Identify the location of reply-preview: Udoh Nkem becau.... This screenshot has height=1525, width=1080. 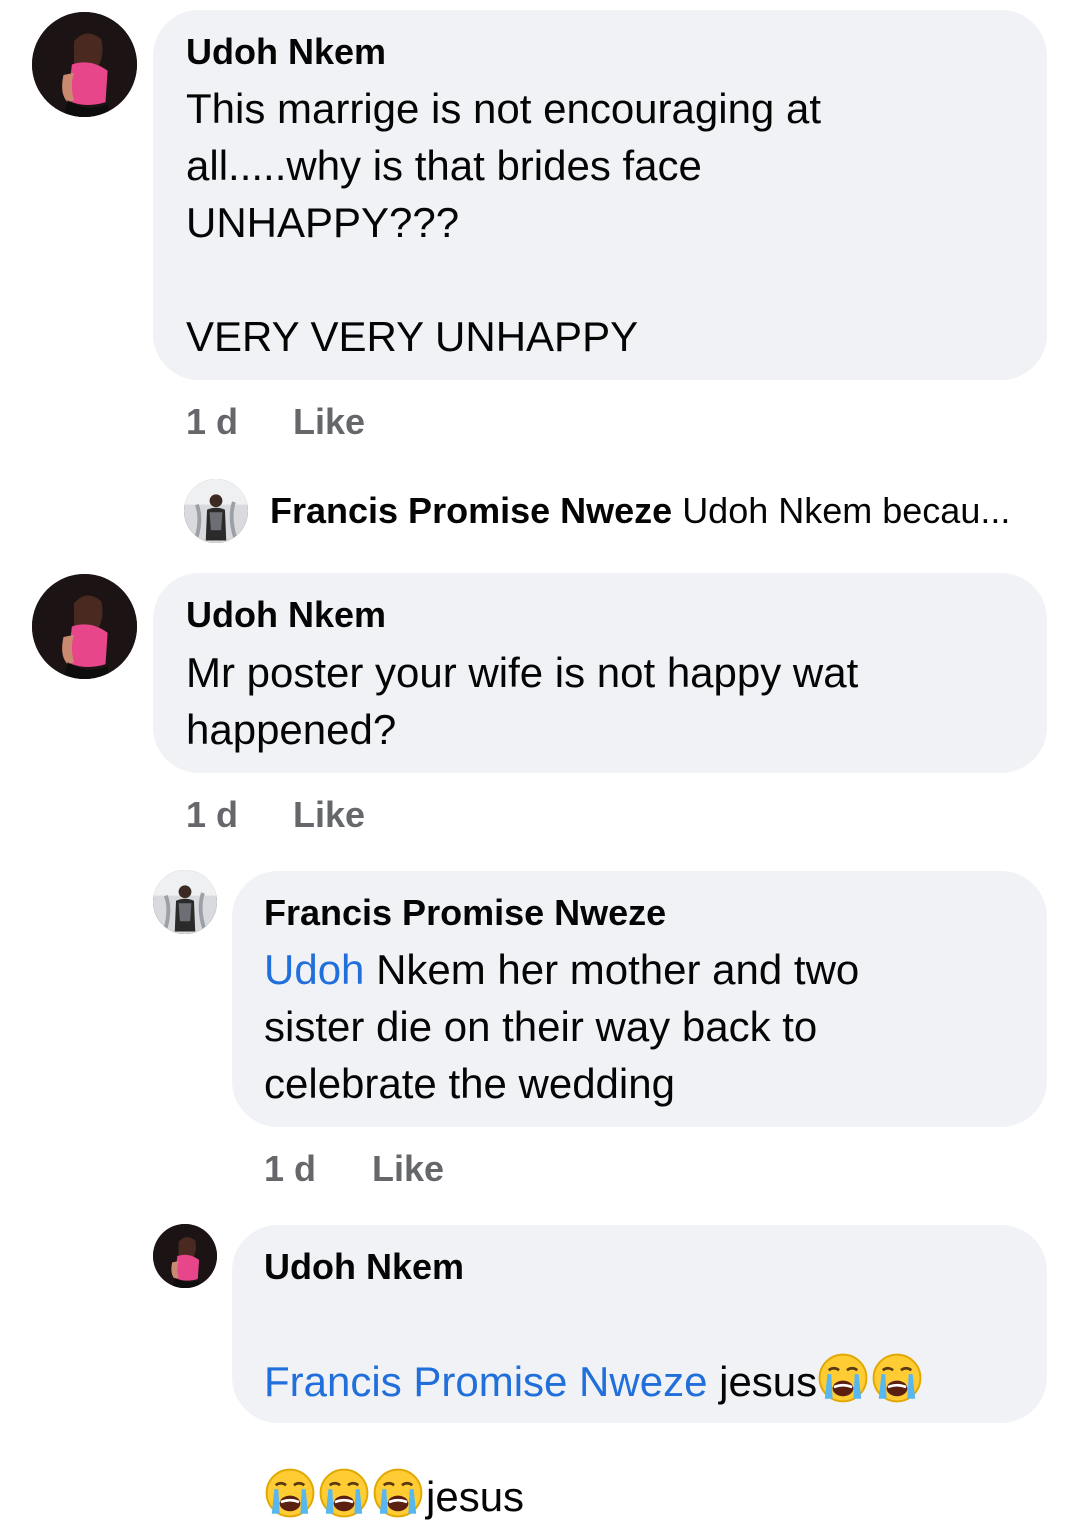
(846, 510).